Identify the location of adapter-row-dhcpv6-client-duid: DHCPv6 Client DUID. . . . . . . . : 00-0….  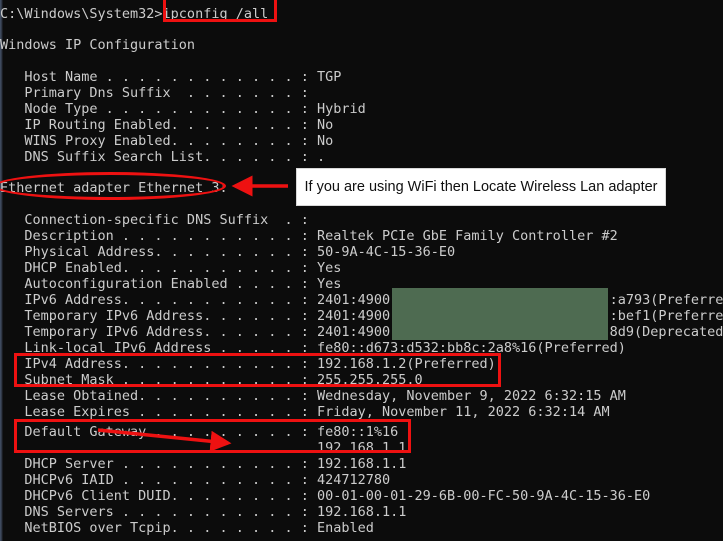
(325, 496).